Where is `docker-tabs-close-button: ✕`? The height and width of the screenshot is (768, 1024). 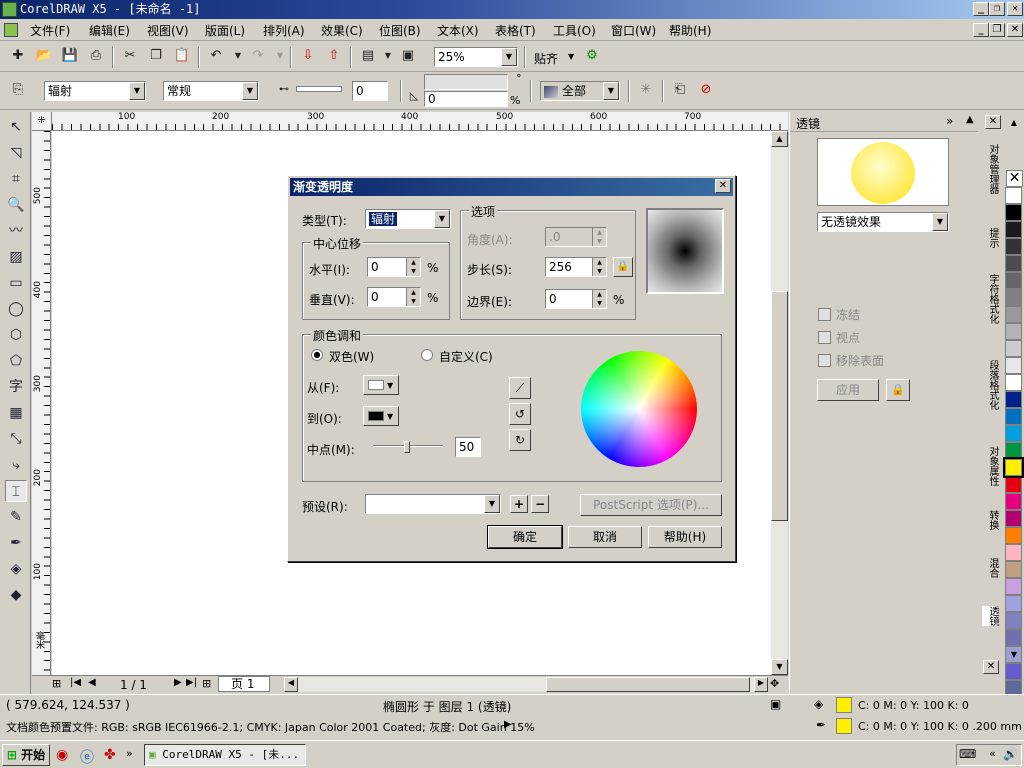 docker-tabs-close-button: ✕ is located at coordinates (991, 667).